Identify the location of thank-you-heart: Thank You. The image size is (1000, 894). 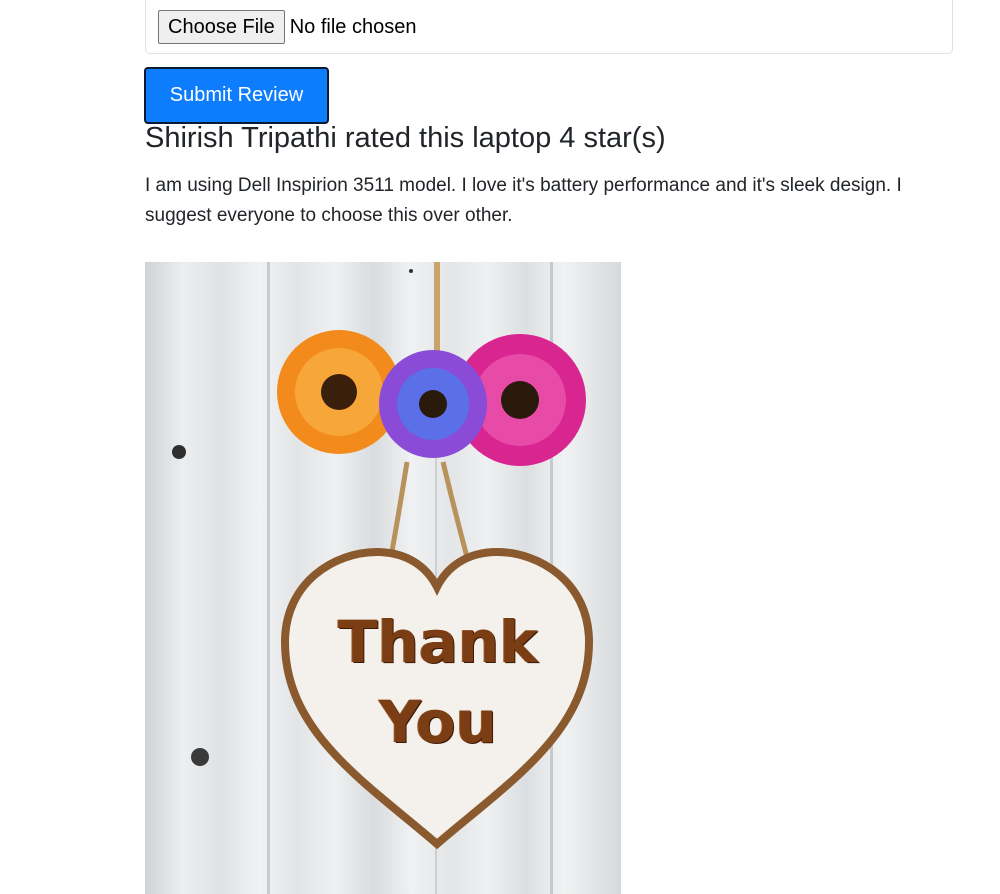
(438, 698).